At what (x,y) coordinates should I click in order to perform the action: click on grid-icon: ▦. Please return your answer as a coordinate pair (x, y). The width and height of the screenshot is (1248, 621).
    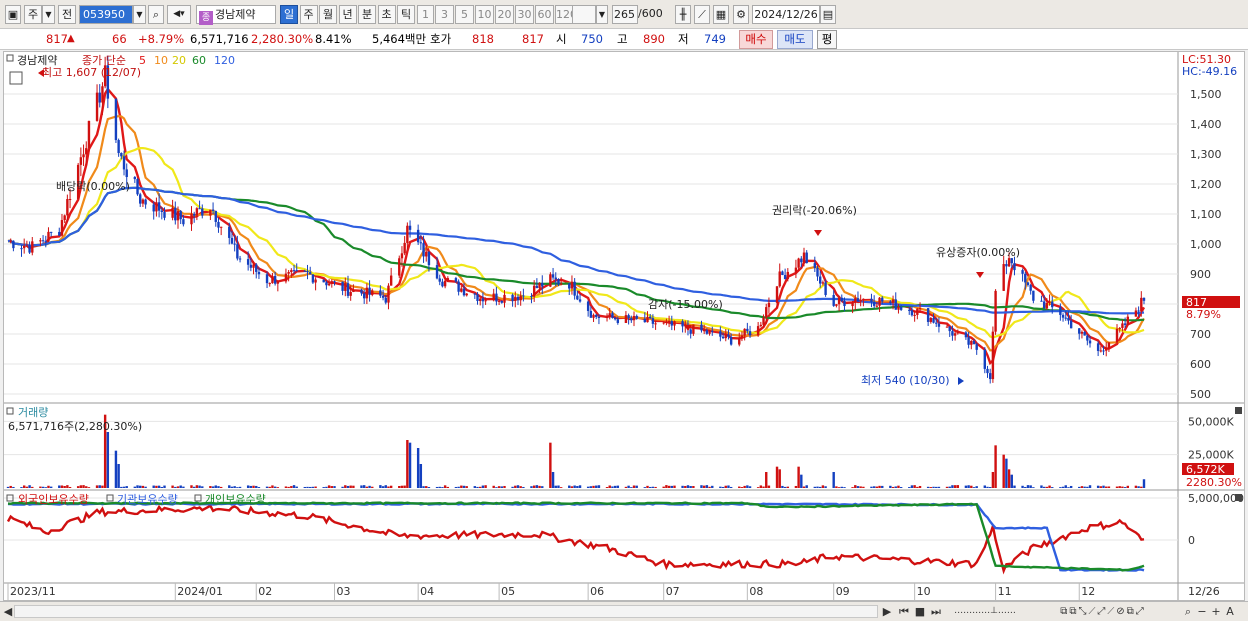
    Looking at the image, I should click on (721, 14).